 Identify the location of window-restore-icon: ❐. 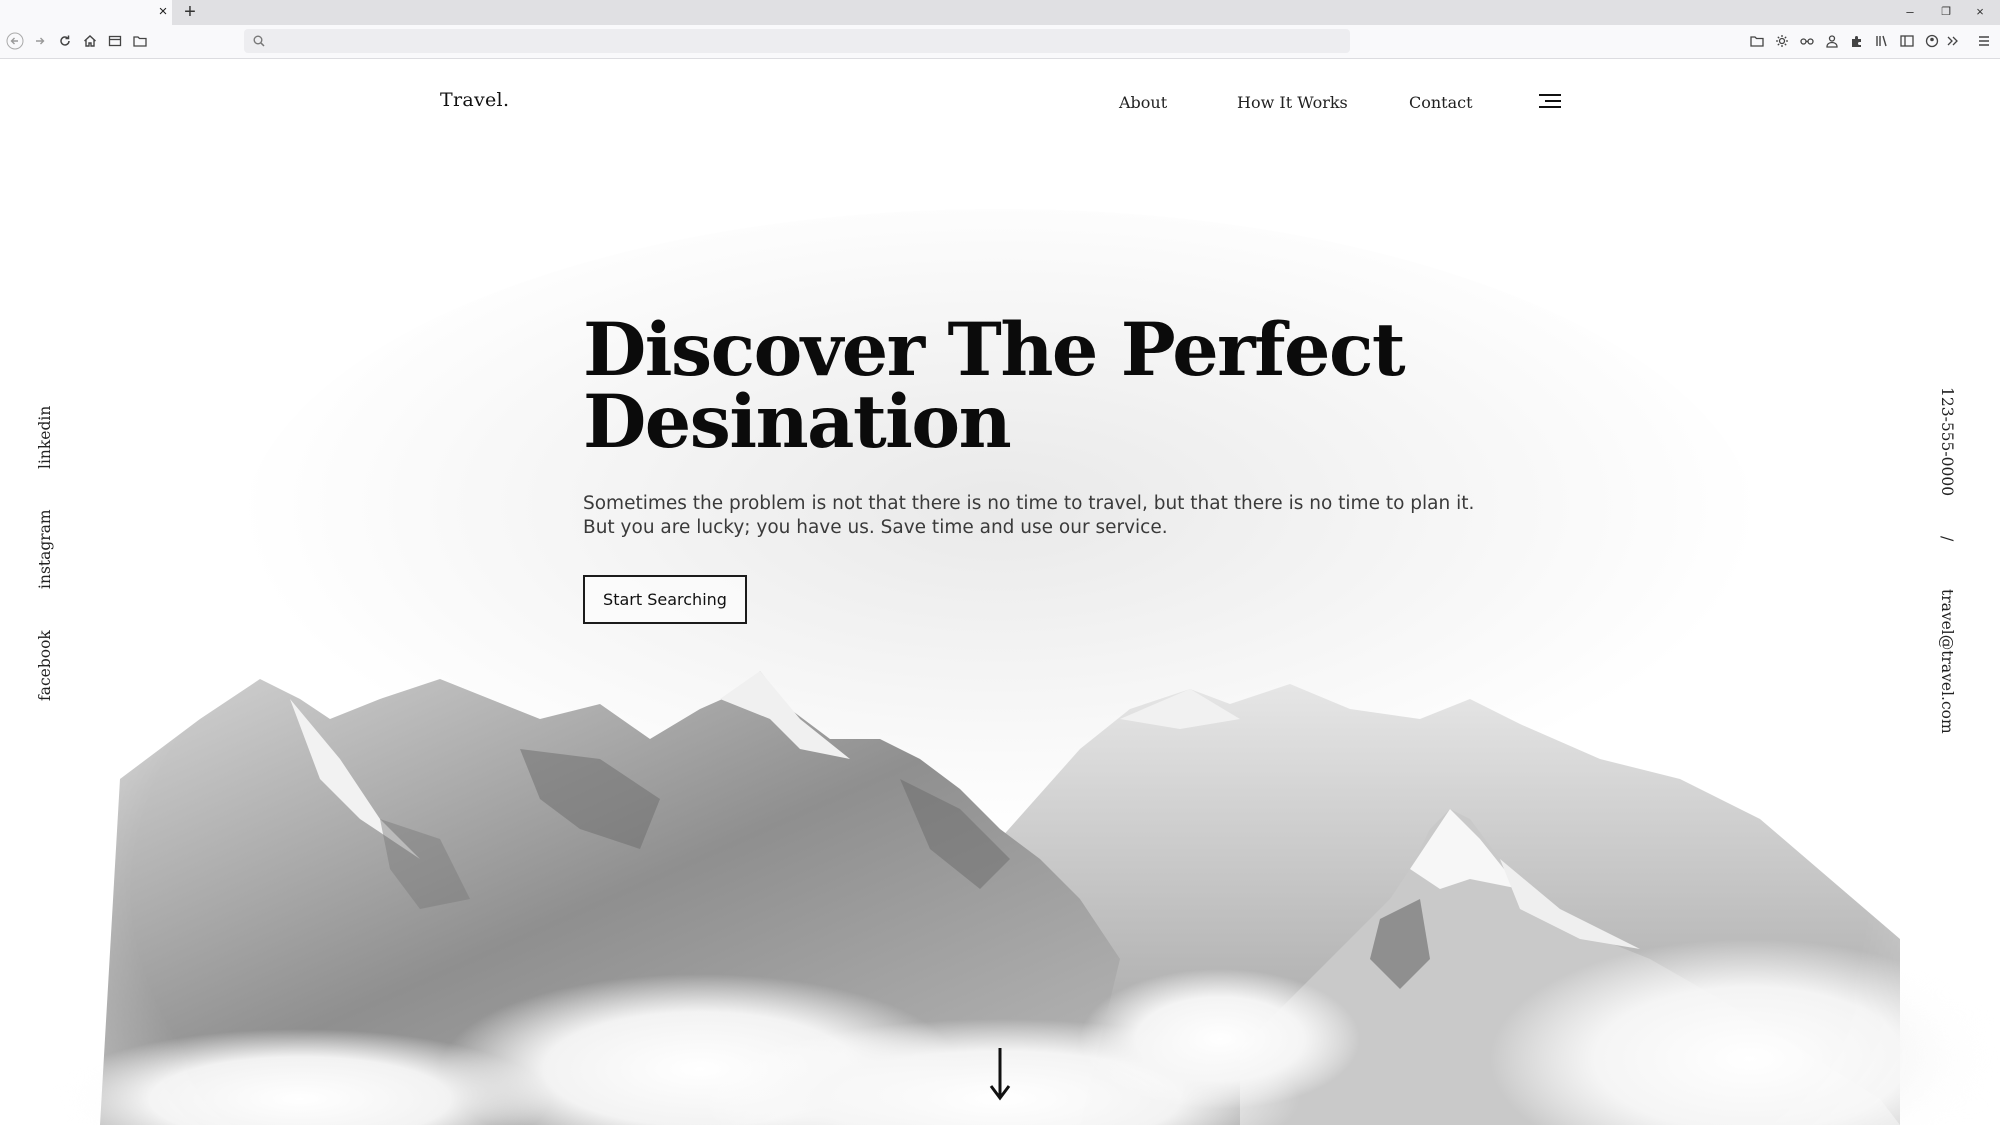
(1946, 12).